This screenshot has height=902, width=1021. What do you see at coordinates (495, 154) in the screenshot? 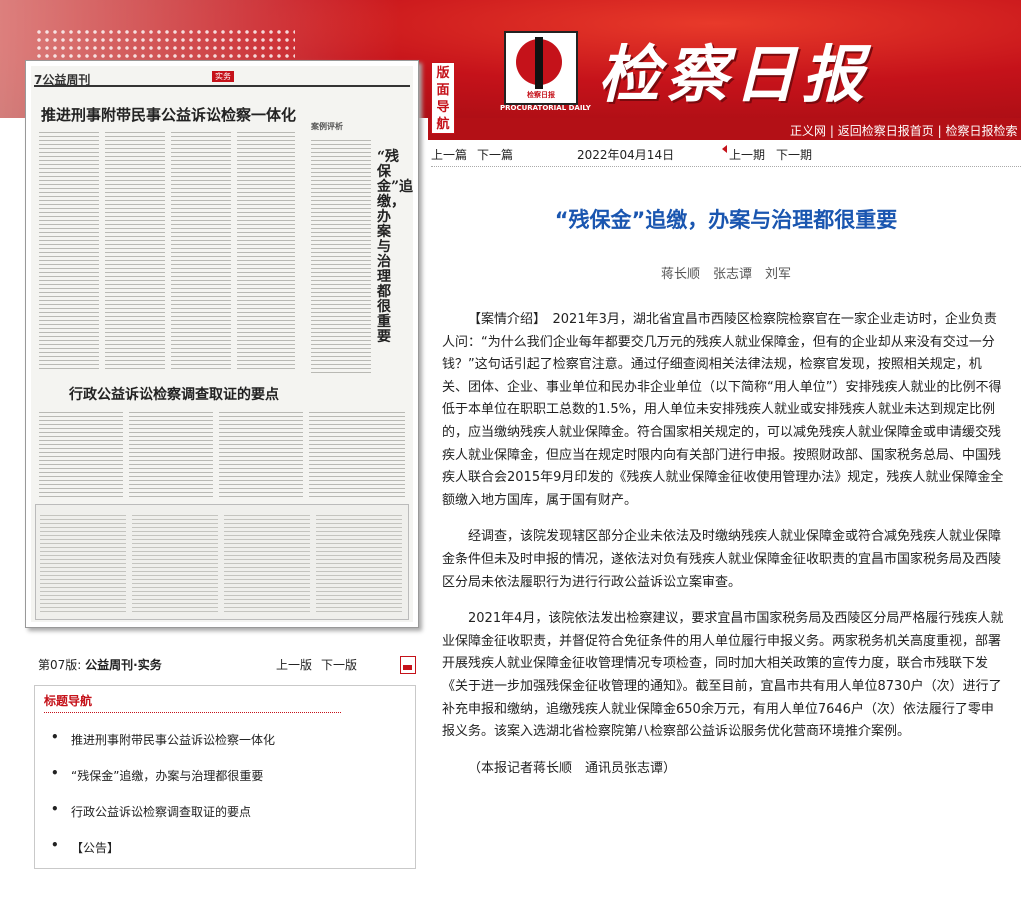
I see `next-article-link: 下一篇` at bounding box center [495, 154].